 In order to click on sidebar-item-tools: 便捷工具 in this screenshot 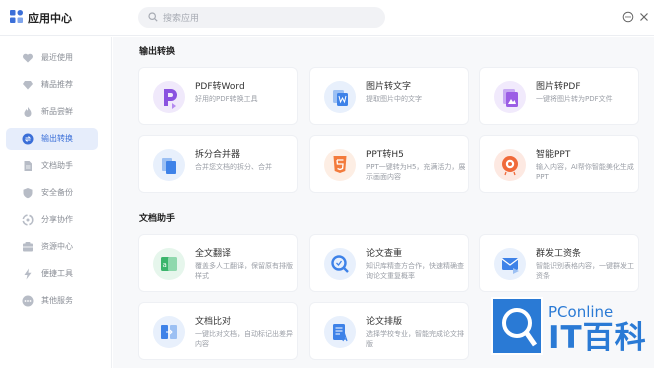, I will do `click(52, 274)`.